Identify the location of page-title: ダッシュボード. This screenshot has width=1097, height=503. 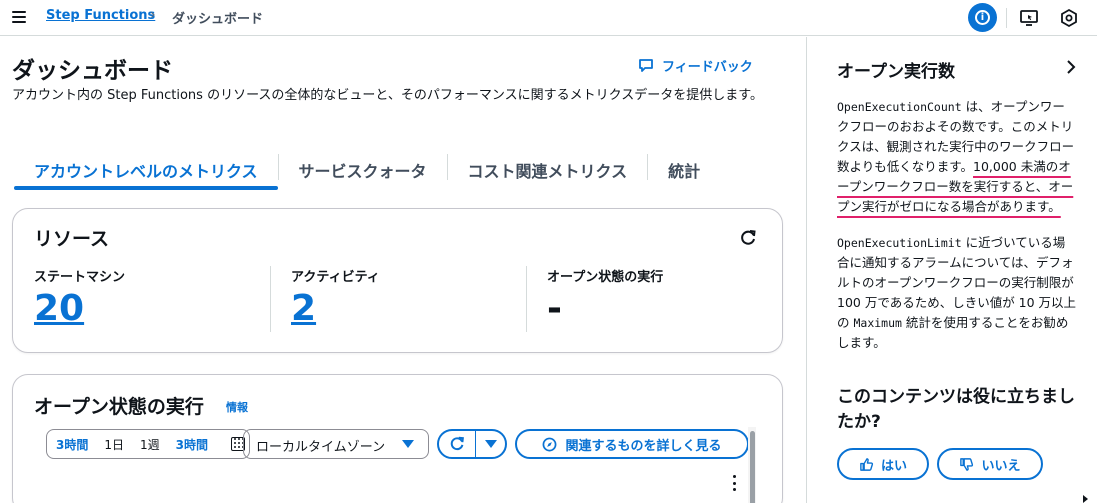
(92, 71).